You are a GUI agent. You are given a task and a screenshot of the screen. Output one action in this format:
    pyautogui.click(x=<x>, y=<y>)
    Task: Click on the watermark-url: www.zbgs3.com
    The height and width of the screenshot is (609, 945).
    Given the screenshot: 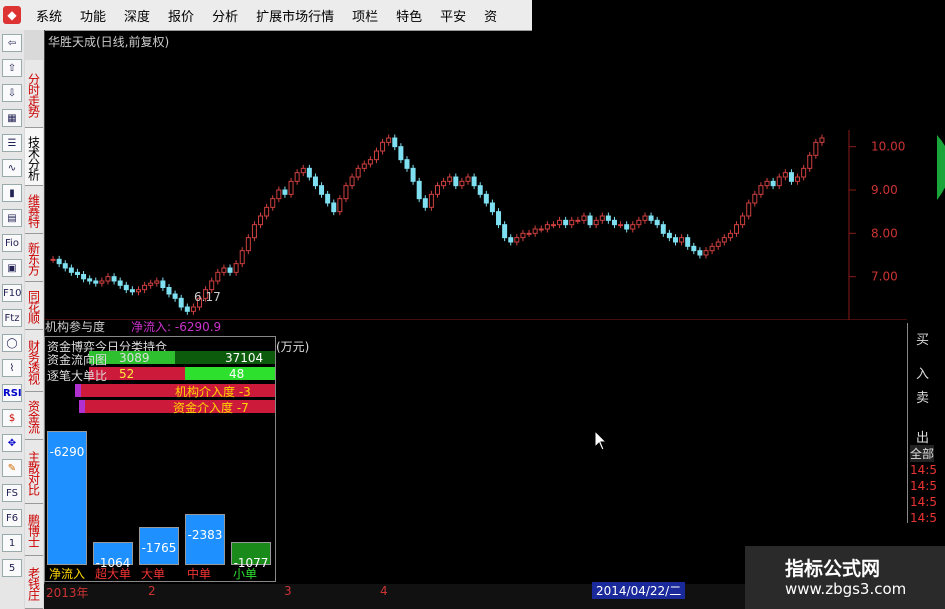 What is the action you would take?
    pyautogui.click(x=846, y=589)
    